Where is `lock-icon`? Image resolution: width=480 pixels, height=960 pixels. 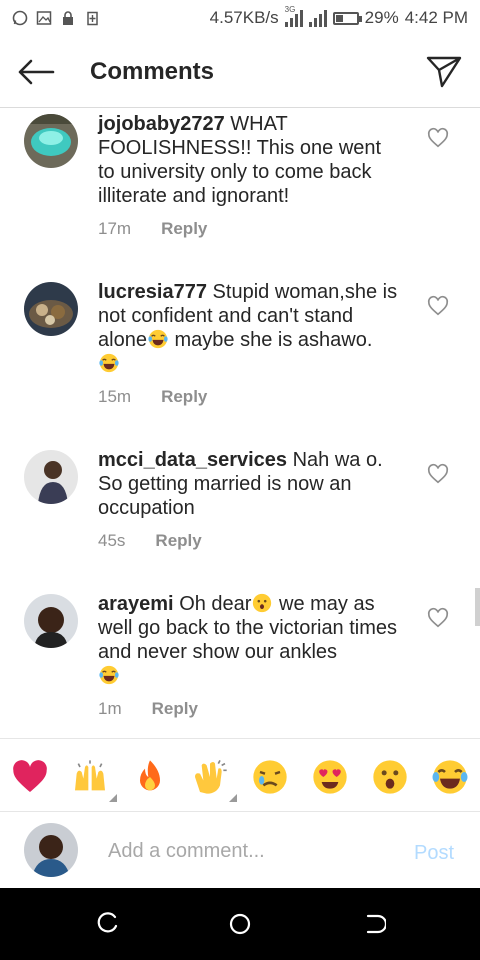 lock-icon is located at coordinates (68, 18).